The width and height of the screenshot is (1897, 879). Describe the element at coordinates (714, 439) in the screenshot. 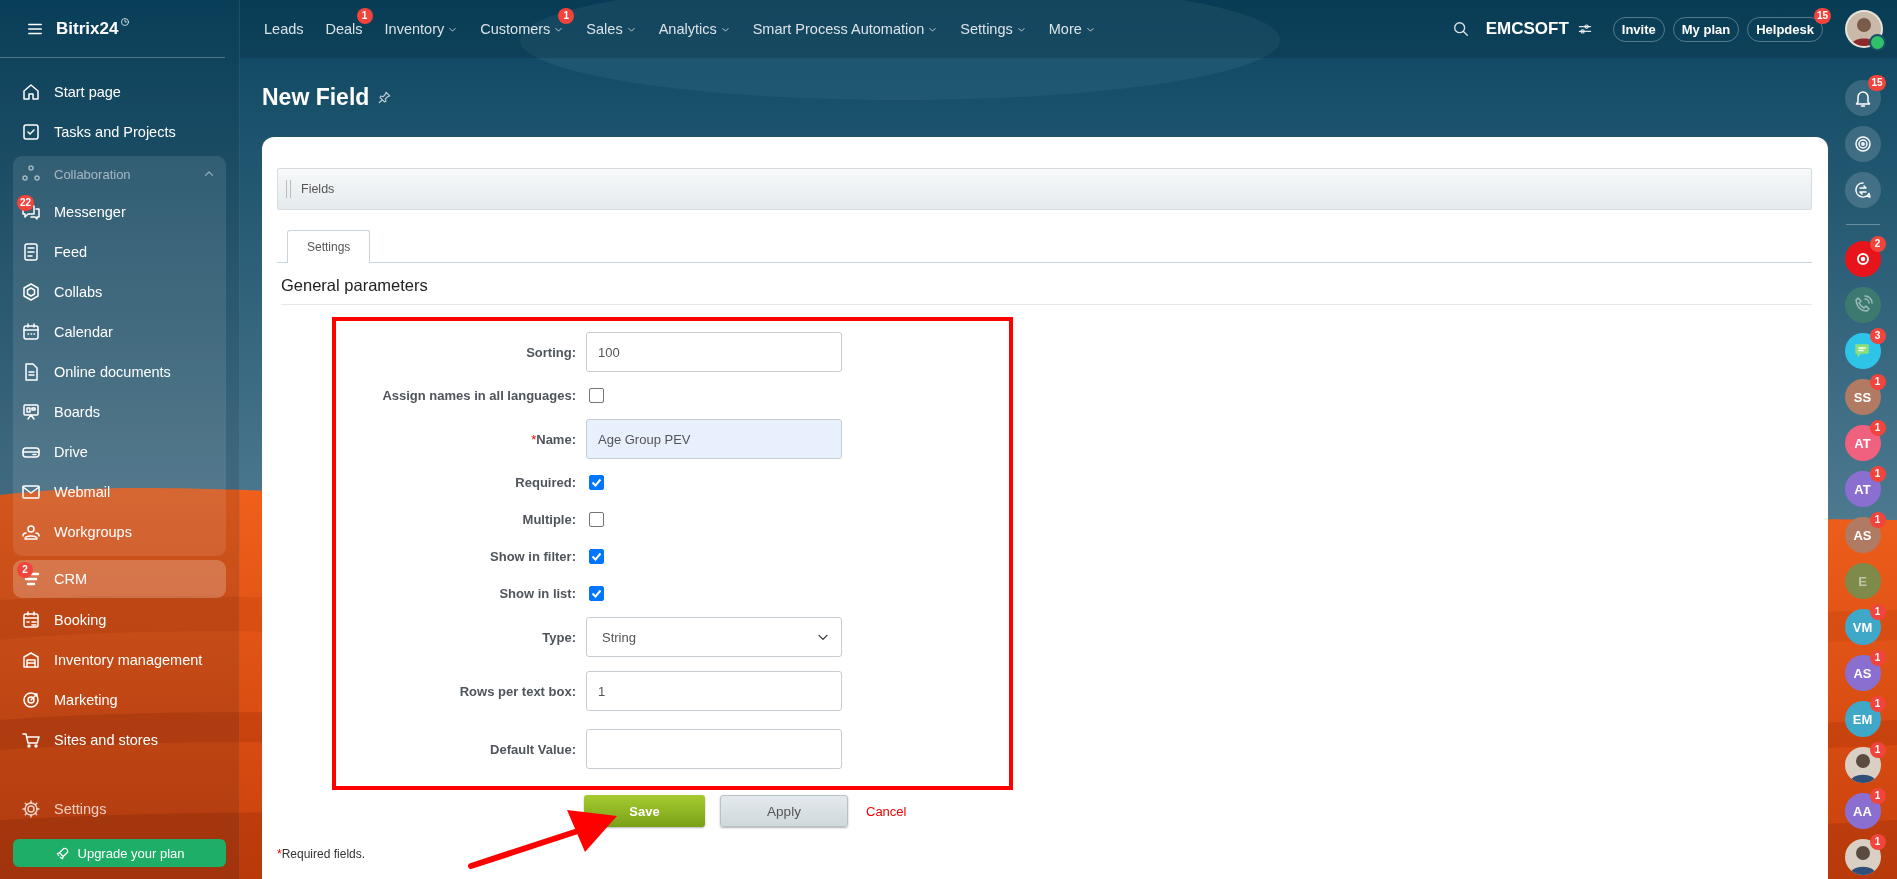

I see `text-field: Age Group PEV` at that location.